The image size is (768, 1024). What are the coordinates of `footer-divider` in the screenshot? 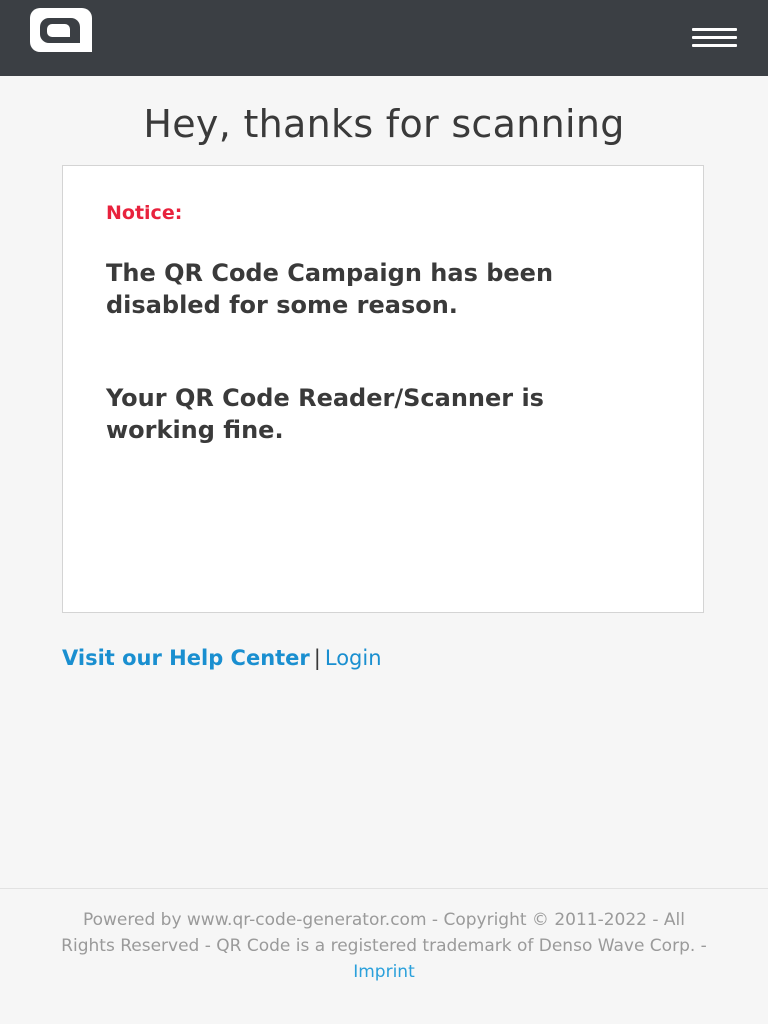 It's located at (384, 888).